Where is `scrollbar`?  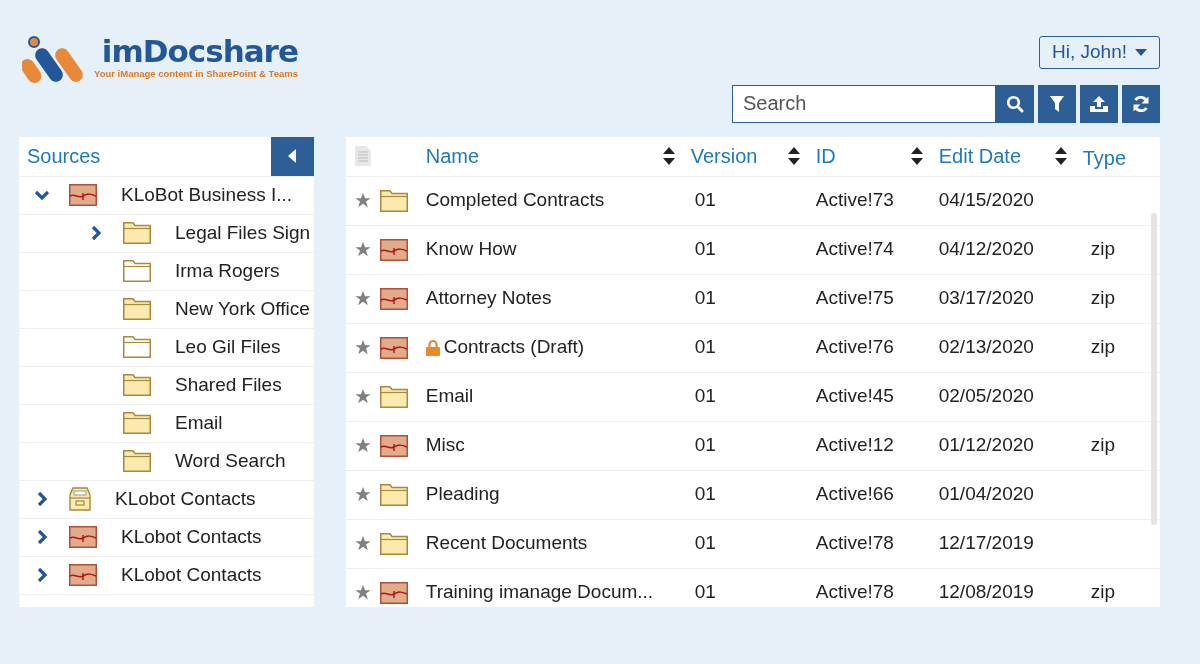
scrollbar is located at coordinates (1154, 368).